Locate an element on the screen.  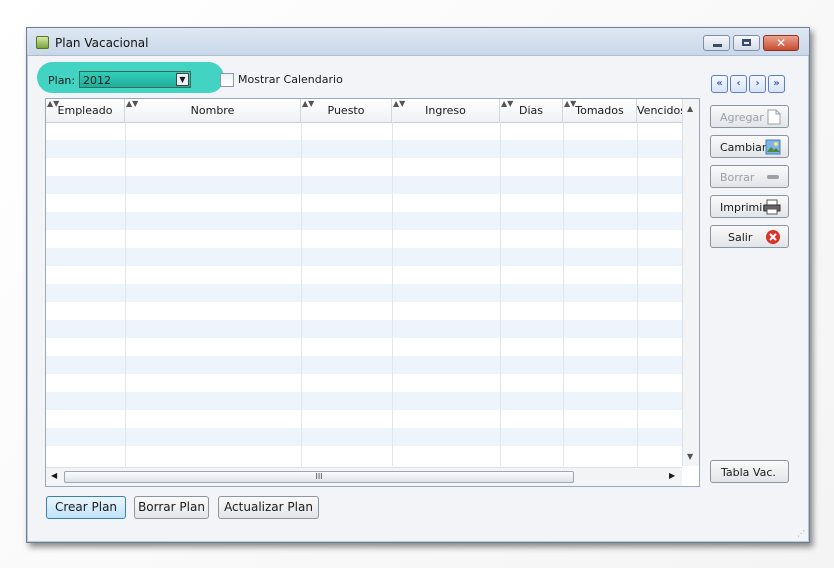
crear-plan-button: Crear Plan is located at coordinates (86, 507).